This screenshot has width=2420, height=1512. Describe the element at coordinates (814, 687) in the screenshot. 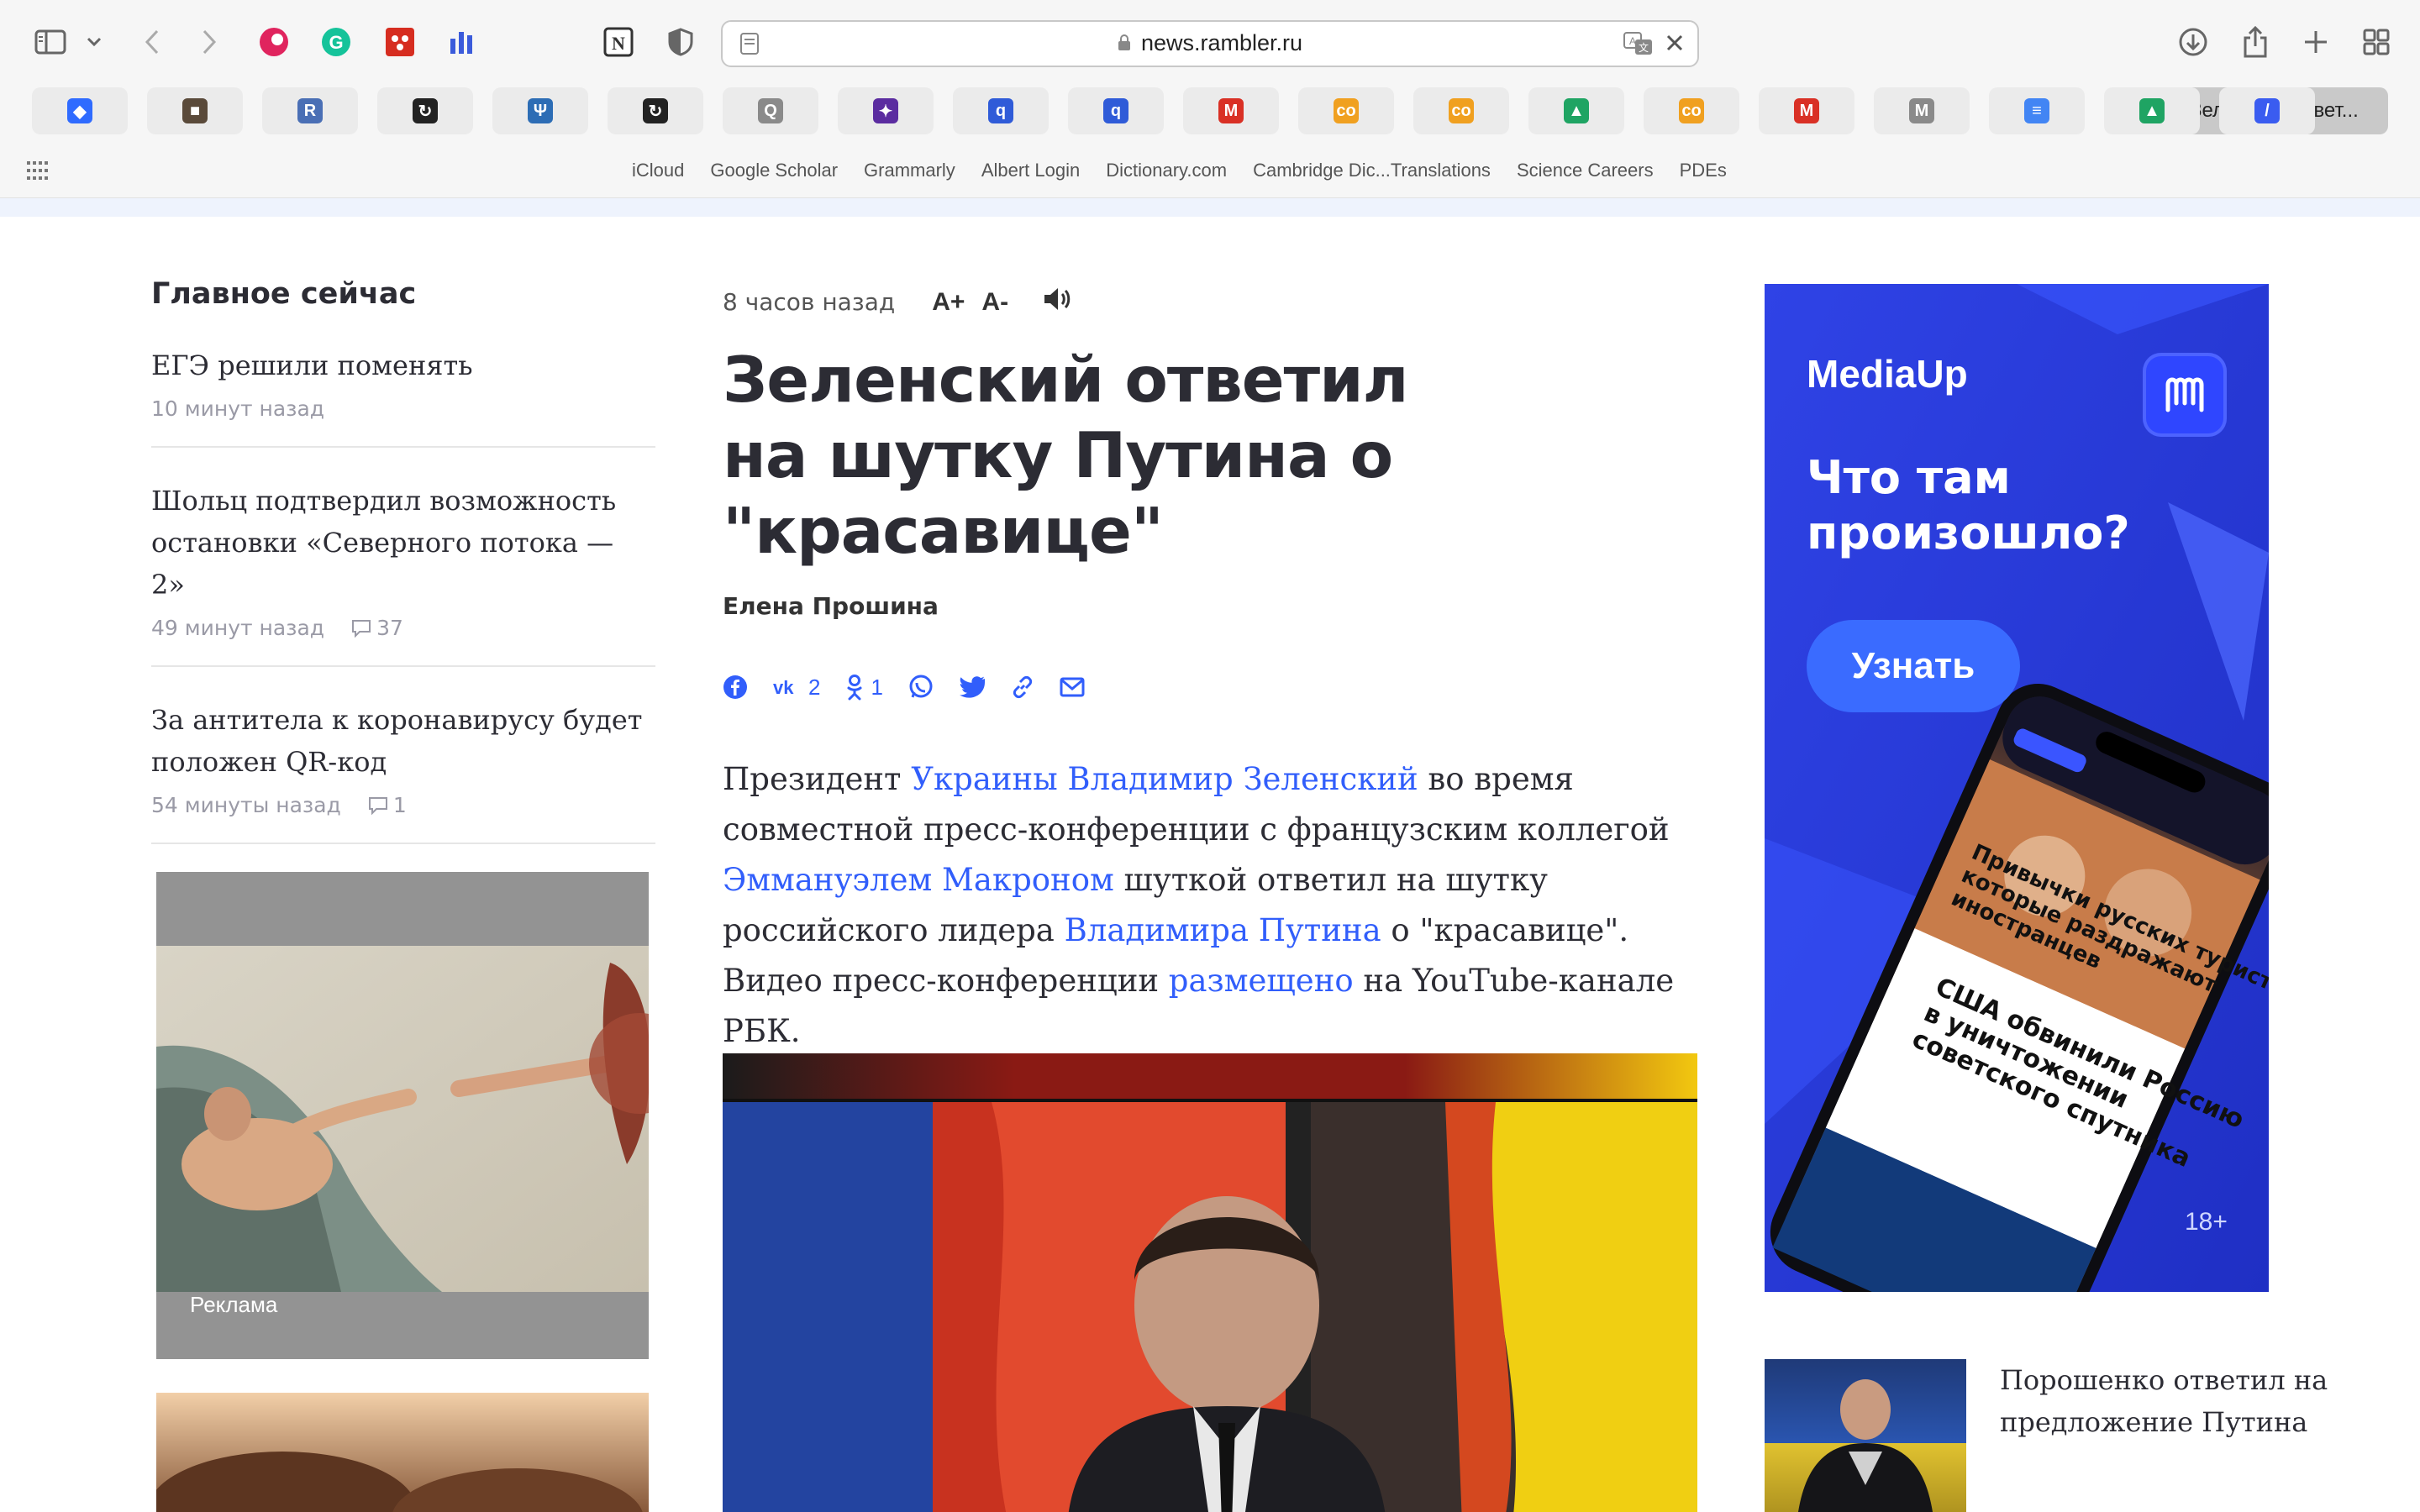

I see `vk-share-count: 2` at that location.